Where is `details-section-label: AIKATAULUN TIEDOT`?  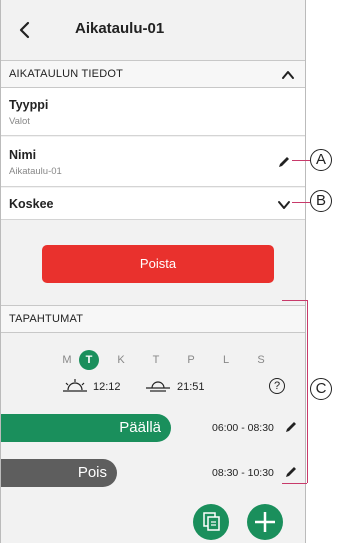
details-section-label: AIKATAULUN TIEDOT is located at coordinates (66, 74).